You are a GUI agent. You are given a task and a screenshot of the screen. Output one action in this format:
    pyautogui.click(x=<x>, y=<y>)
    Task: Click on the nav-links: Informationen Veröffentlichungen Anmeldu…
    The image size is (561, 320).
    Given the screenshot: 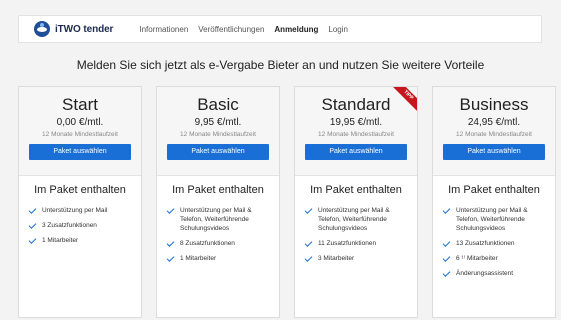 What is the action you would take?
    pyautogui.click(x=248, y=29)
    